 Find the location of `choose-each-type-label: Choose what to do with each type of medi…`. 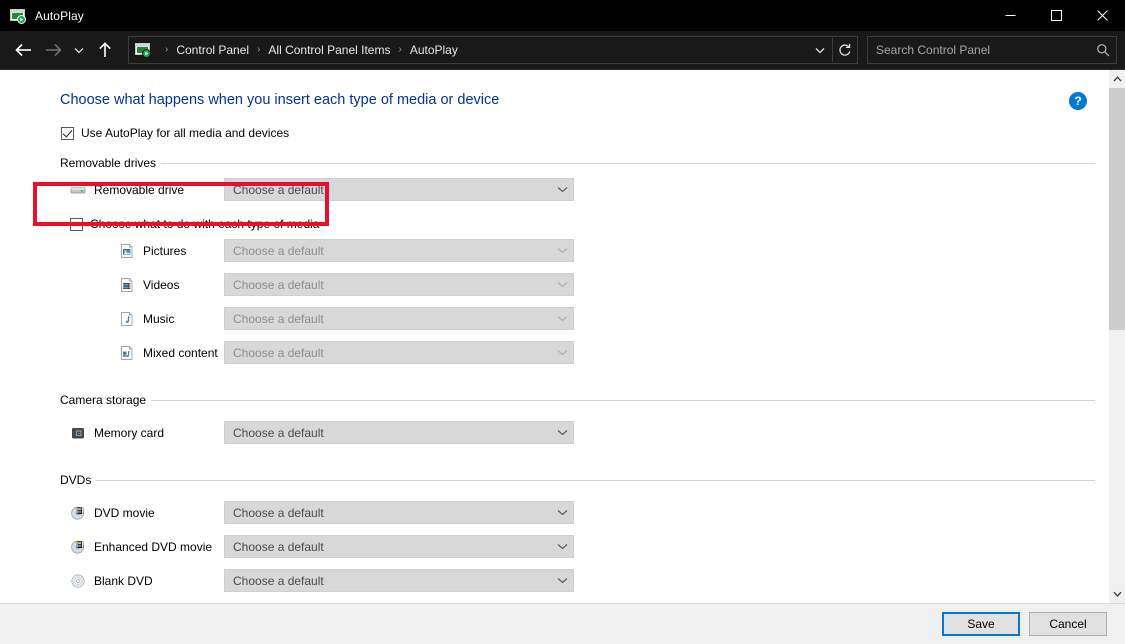

choose-each-type-label: Choose what to do with each type of medi… is located at coordinates (205, 224).